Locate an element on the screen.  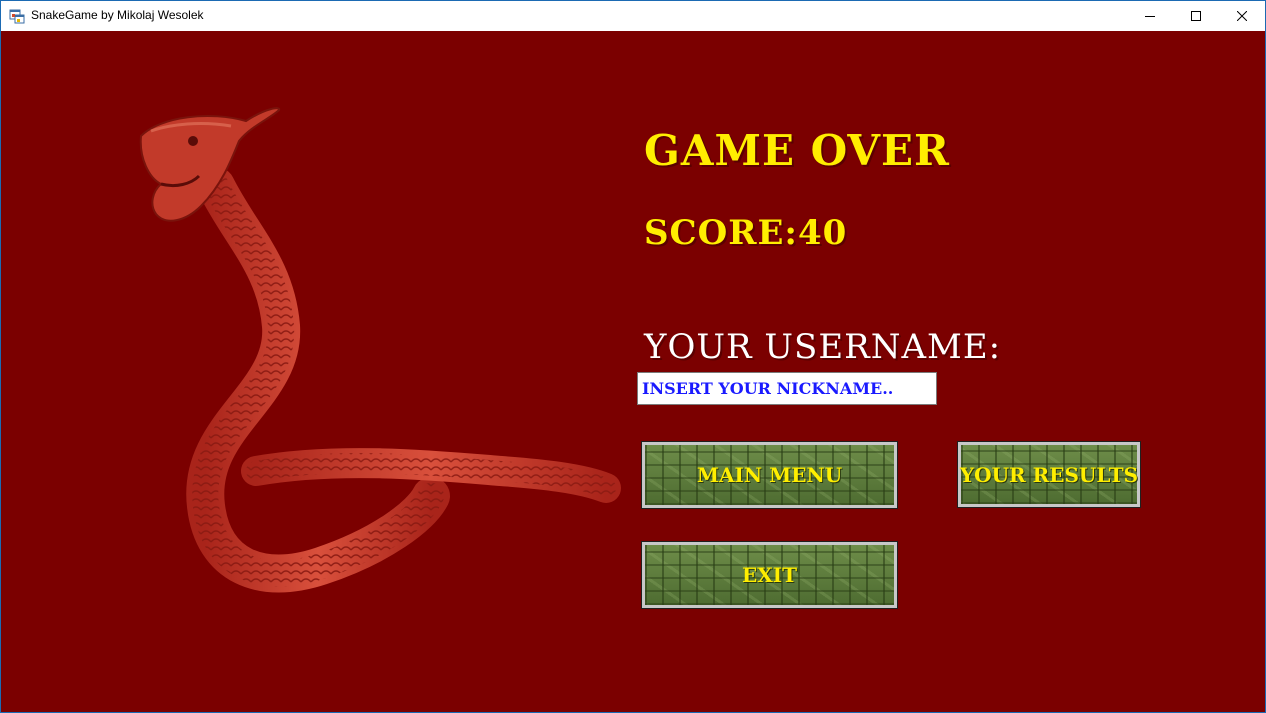
score-label: SCORE:40 is located at coordinates (746, 233).